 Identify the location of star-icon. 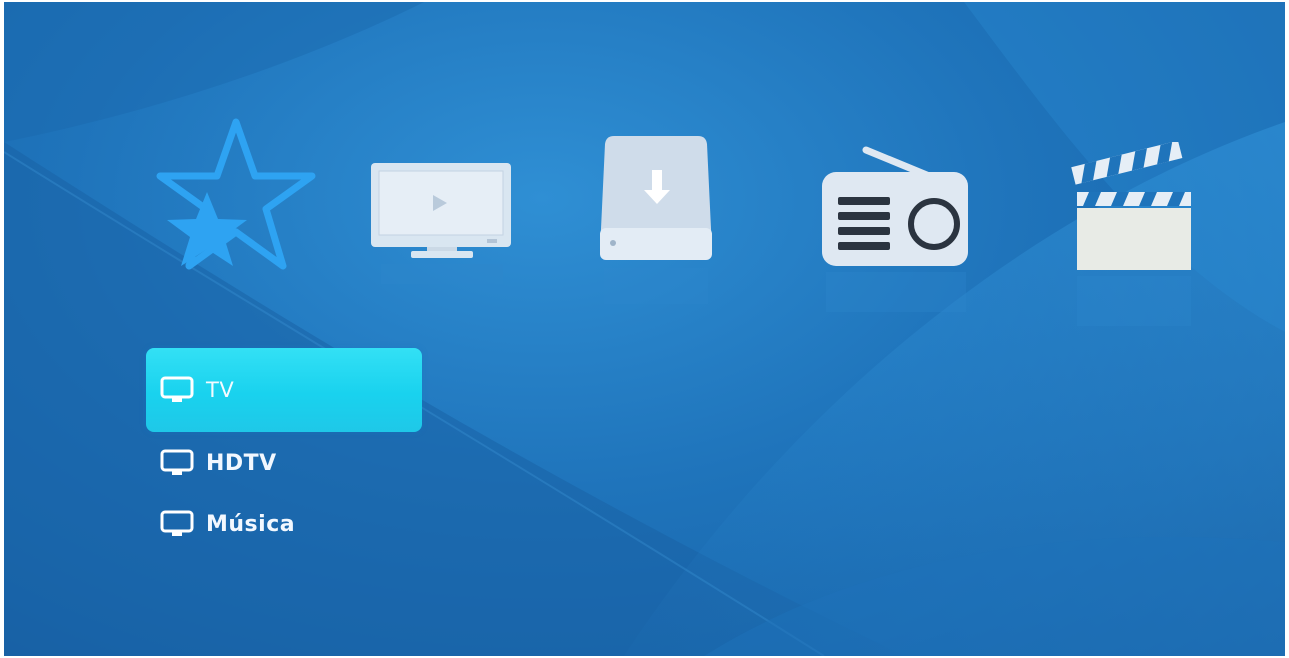
(236, 196).